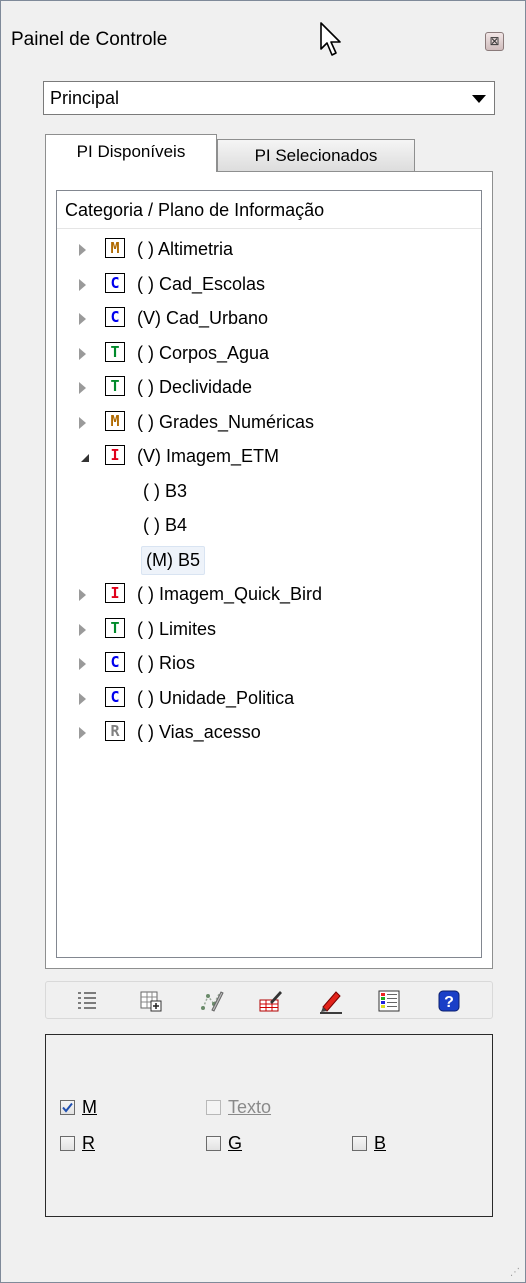 The height and width of the screenshot is (1283, 526). I want to click on tree-item: I (V) Imagem_ETM, so click(269, 457).